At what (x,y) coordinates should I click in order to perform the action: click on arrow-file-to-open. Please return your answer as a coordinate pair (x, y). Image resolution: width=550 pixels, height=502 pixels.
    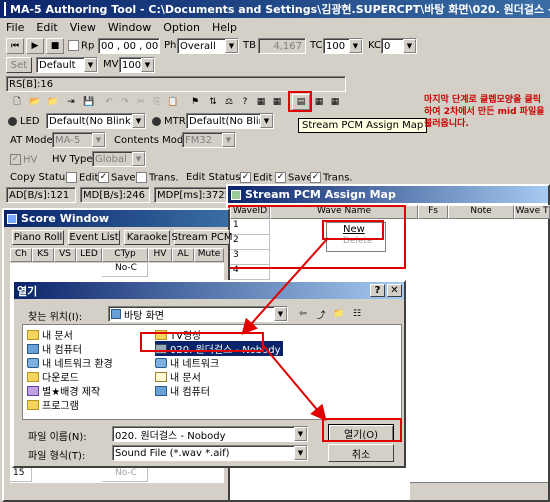
    Looking at the image, I should click on (294, 382).